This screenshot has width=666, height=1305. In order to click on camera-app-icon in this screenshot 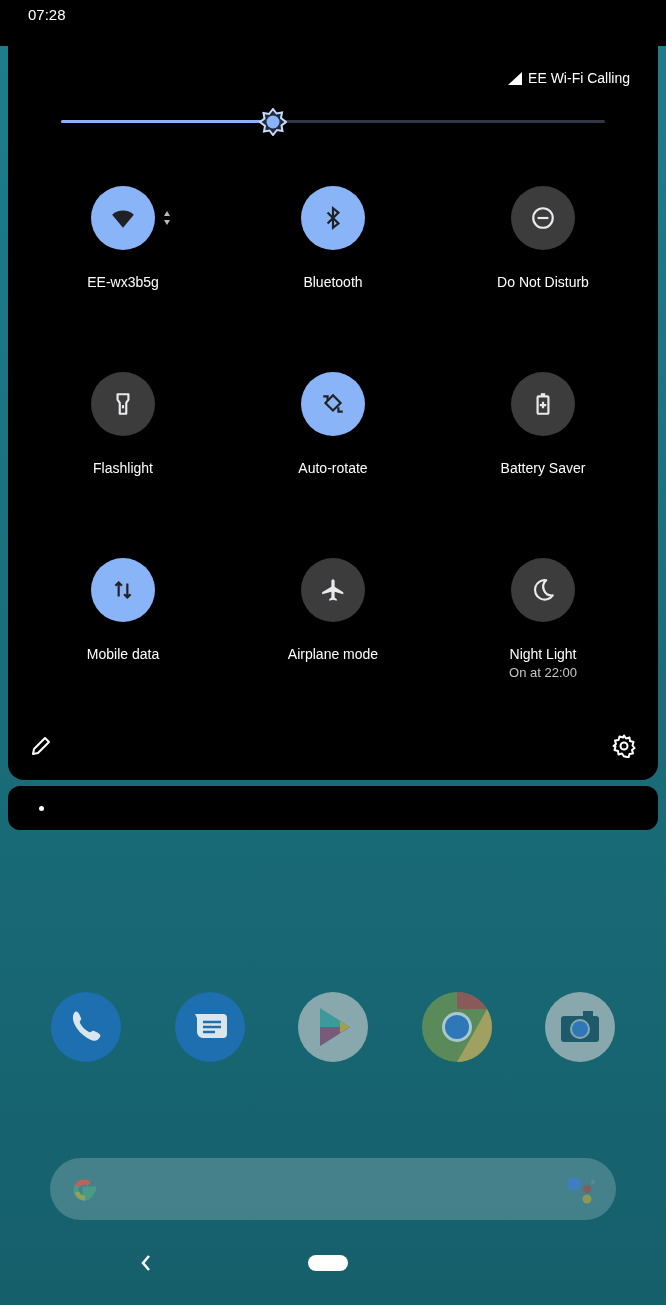, I will do `click(580, 1027)`.